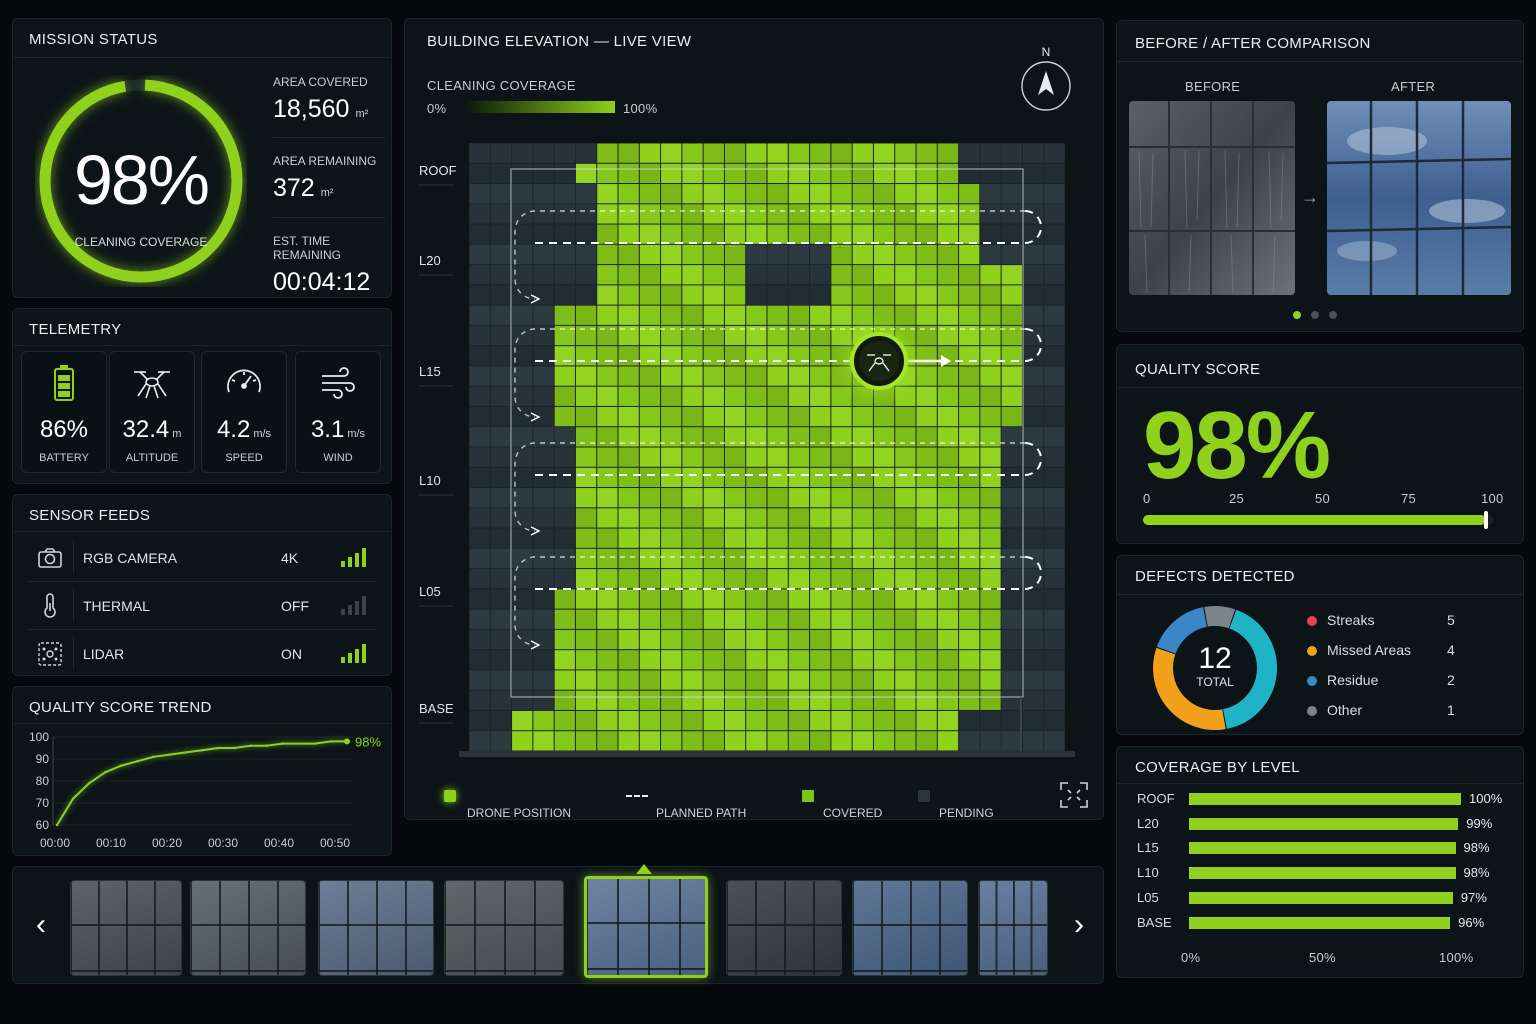 This screenshot has width=1536, height=1024. What do you see at coordinates (202, 653) in the screenshot?
I see `sensor-row-lidar: LIDAR ON` at bounding box center [202, 653].